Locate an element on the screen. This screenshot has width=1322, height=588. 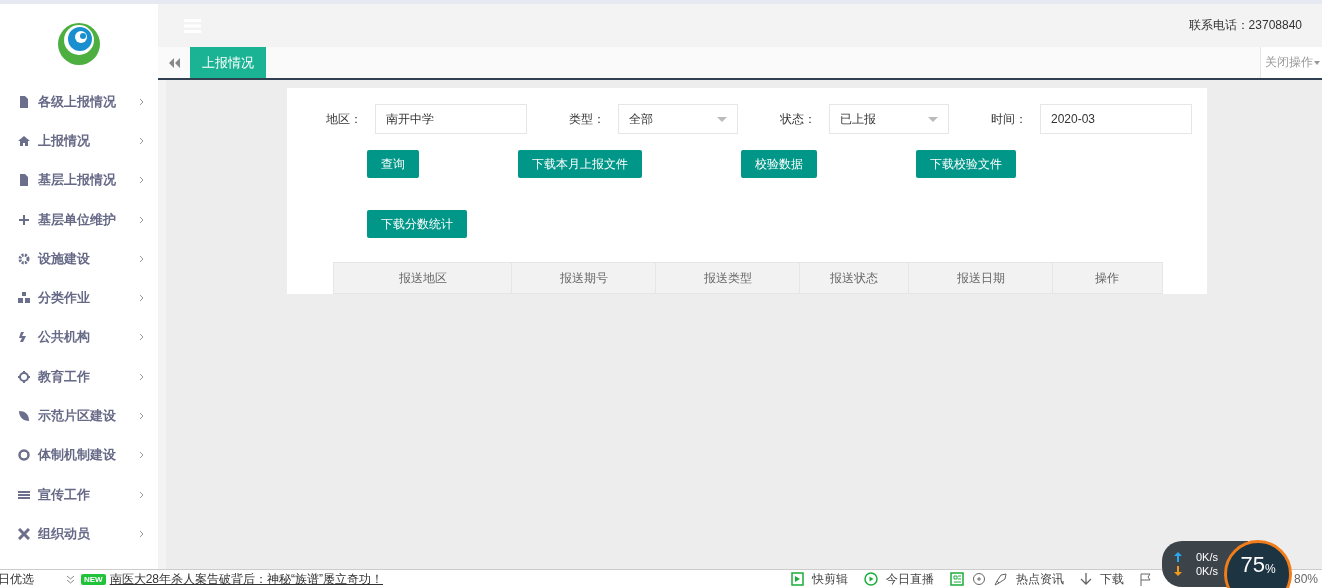
sidebar-item: 示范片区建设 is located at coordinates (79, 416).